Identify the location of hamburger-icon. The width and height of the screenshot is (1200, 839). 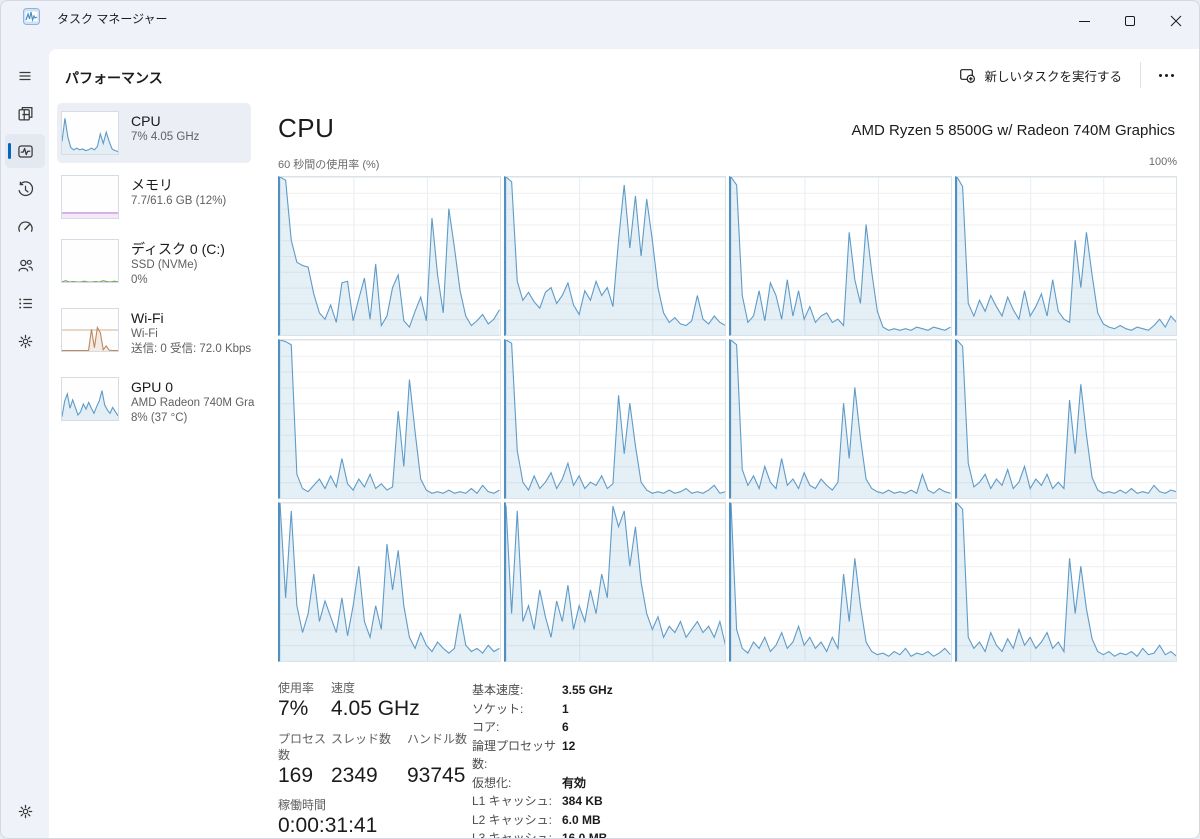
(25, 76).